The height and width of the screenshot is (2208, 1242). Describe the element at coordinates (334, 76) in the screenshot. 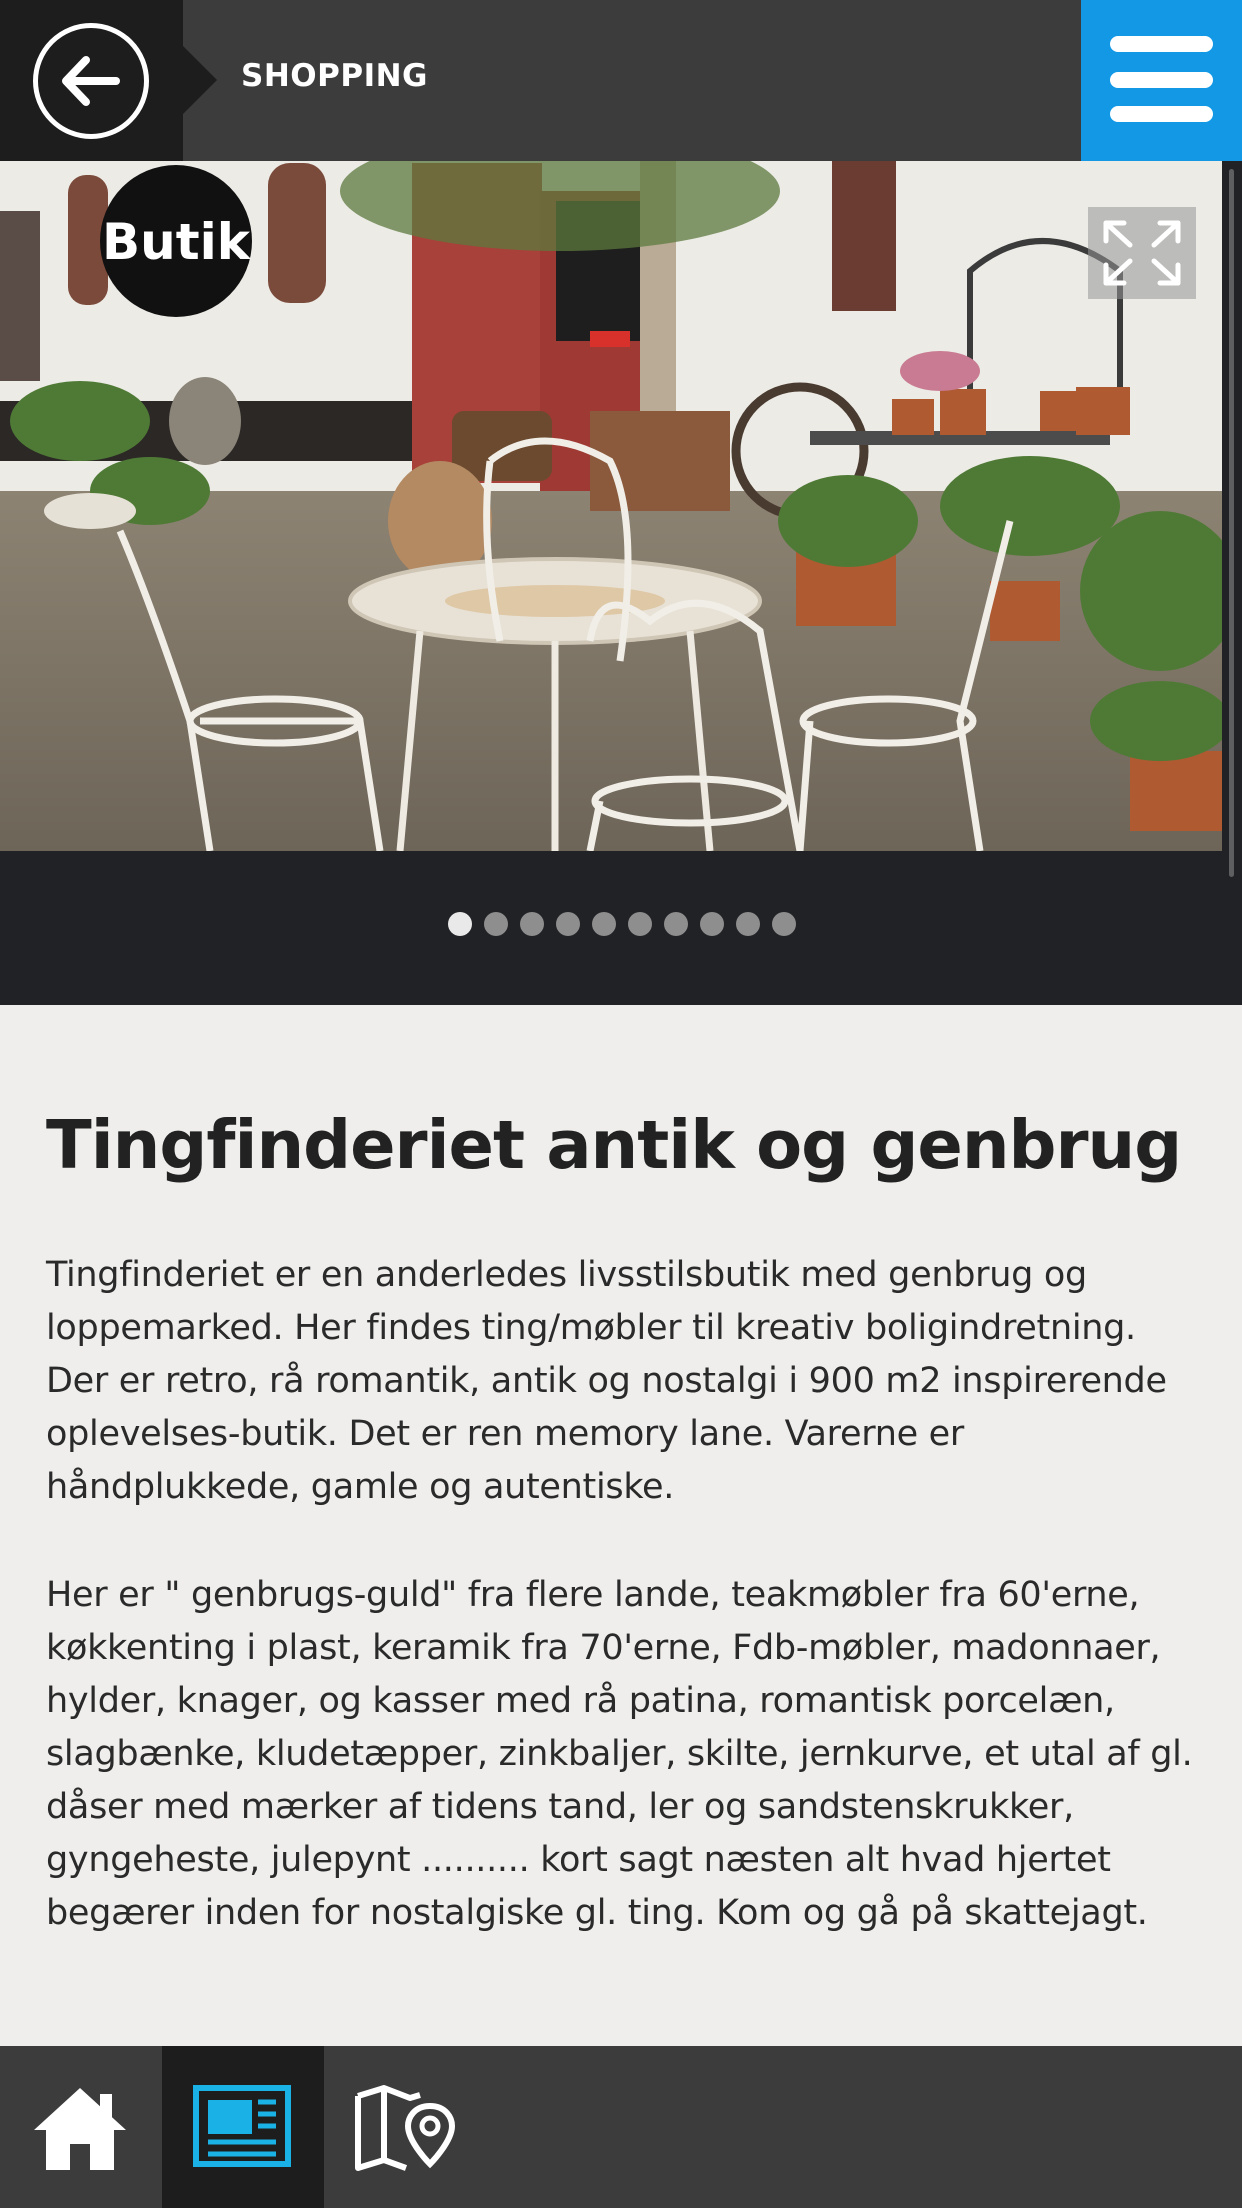

I see `header-title: SHOPPING` at that location.